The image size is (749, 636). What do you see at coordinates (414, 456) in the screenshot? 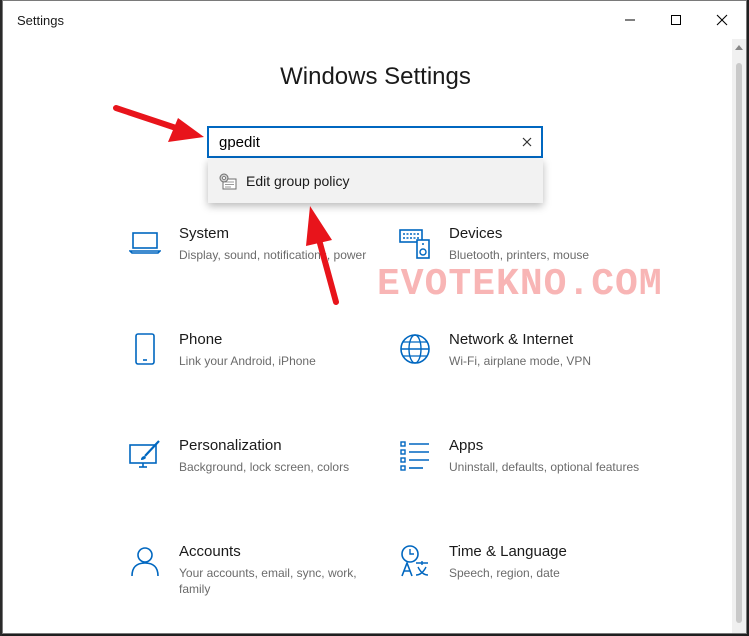
I see `apps-list-icon` at bounding box center [414, 456].